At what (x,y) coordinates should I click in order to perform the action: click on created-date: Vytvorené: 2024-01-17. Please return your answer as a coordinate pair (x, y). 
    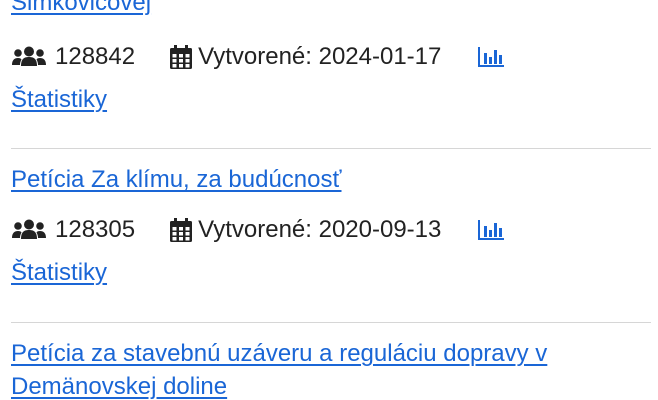
    Looking at the image, I should click on (320, 56).